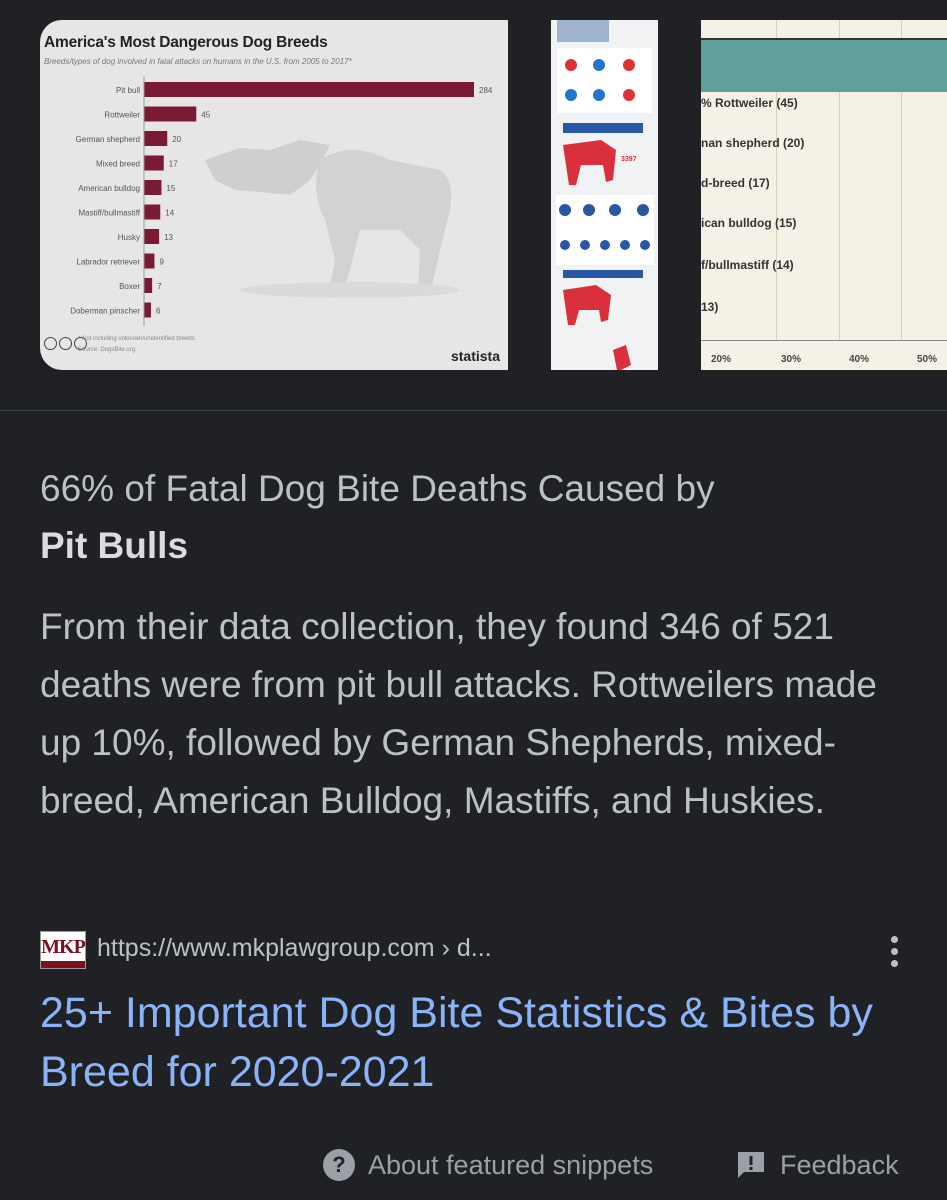 This screenshot has width=947, height=1200. I want to click on bar-category-label: Mixed breed, so click(118, 164).